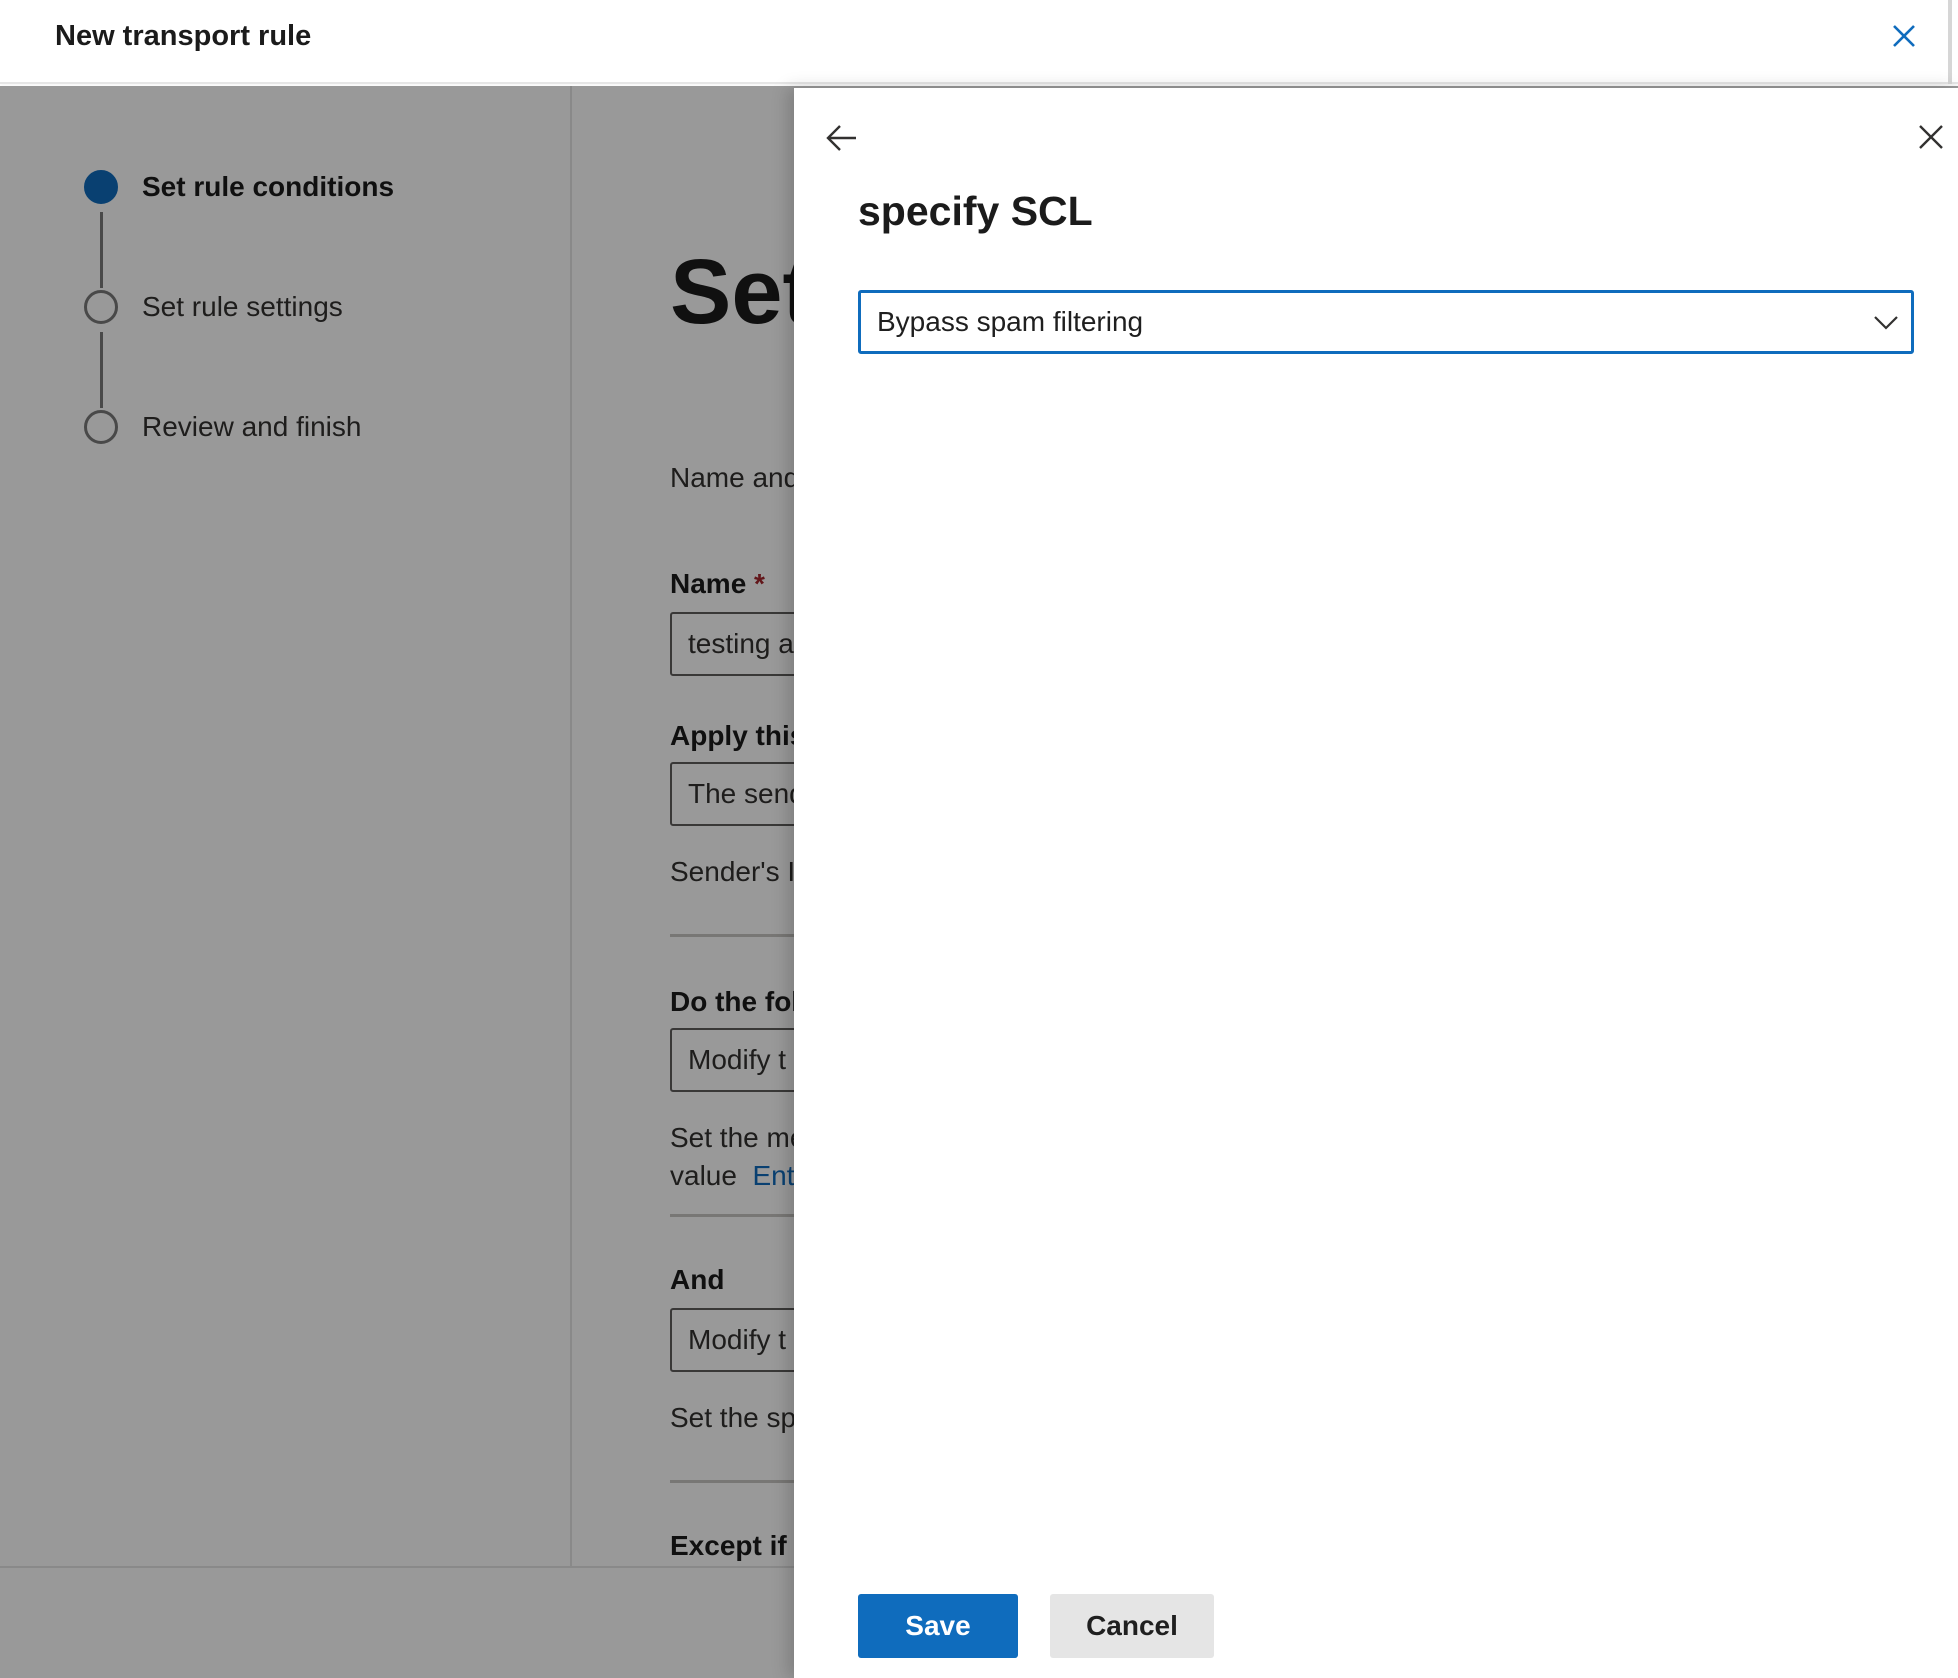 The height and width of the screenshot is (1678, 1958). Describe the element at coordinates (1132, 1626) in the screenshot. I see `cancel-button: Cancel` at that location.